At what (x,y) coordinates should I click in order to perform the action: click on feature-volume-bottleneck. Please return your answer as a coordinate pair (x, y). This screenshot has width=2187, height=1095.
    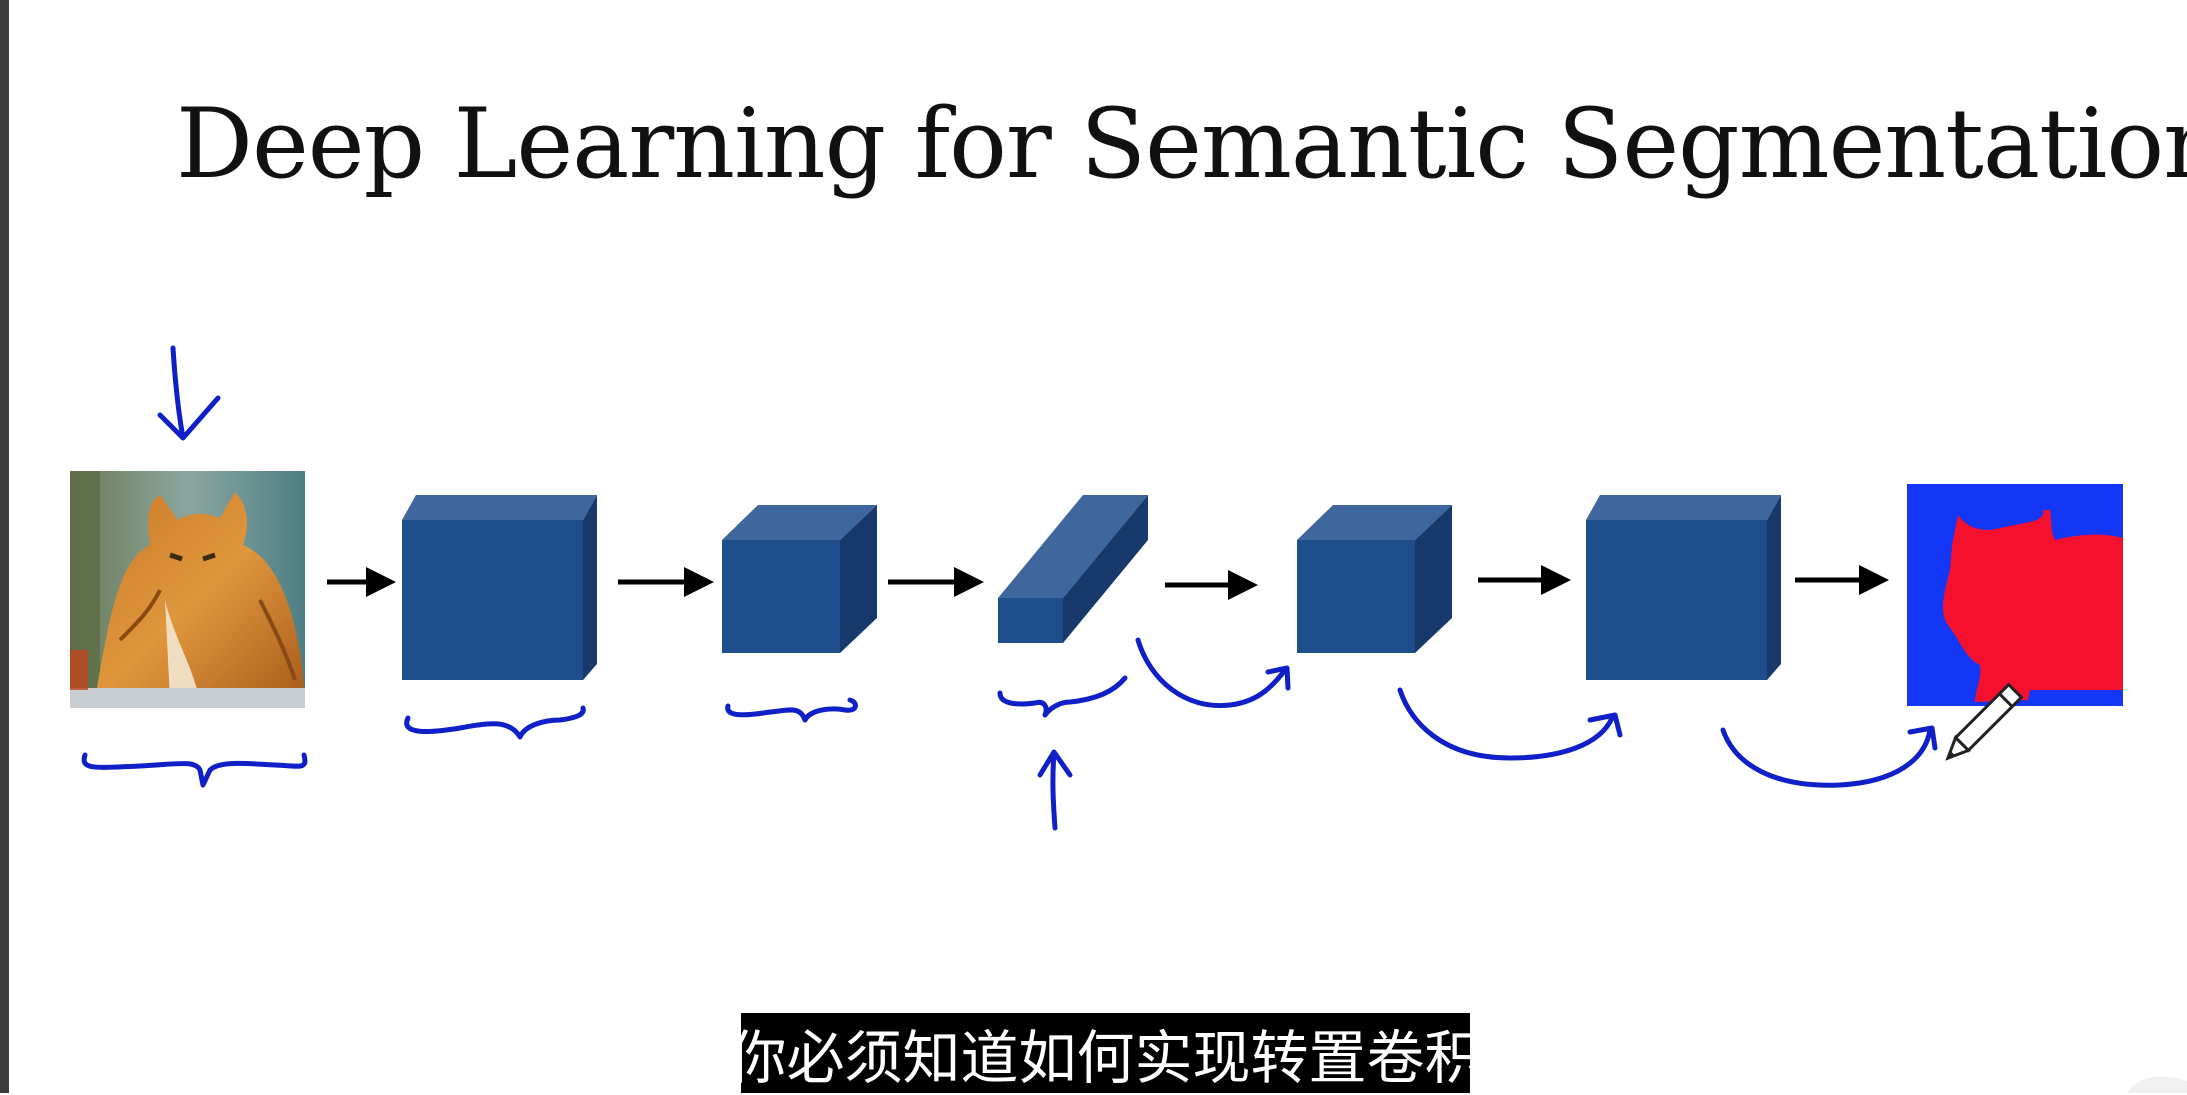
    Looking at the image, I should click on (1073, 569).